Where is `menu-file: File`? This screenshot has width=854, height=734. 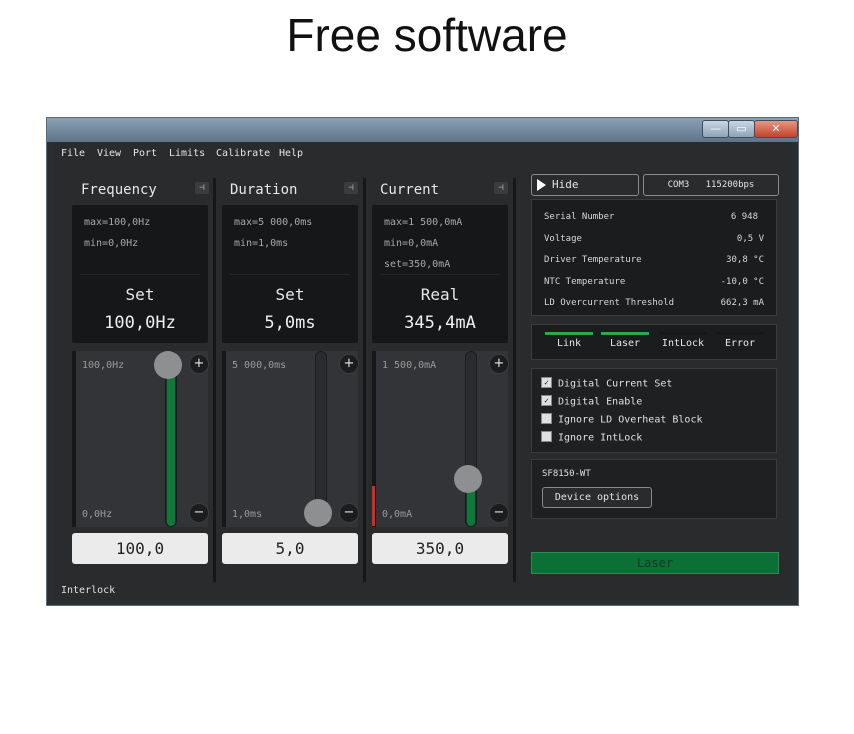 menu-file: File is located at coordinates (73, 153).